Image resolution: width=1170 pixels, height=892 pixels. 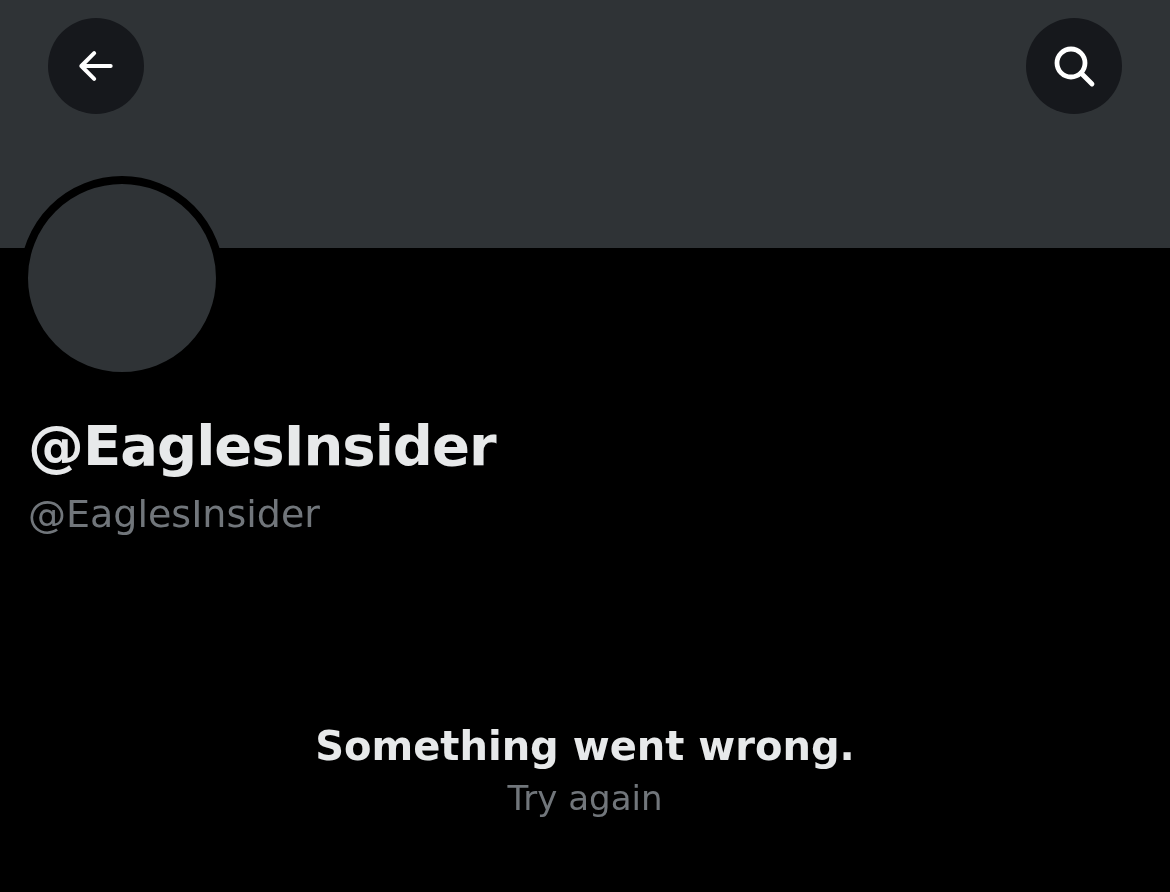 What do you see at coordinates (585, 746) in the screenshot?
I see `error-message: Something went wrong.` at bounding box center [585, 746].